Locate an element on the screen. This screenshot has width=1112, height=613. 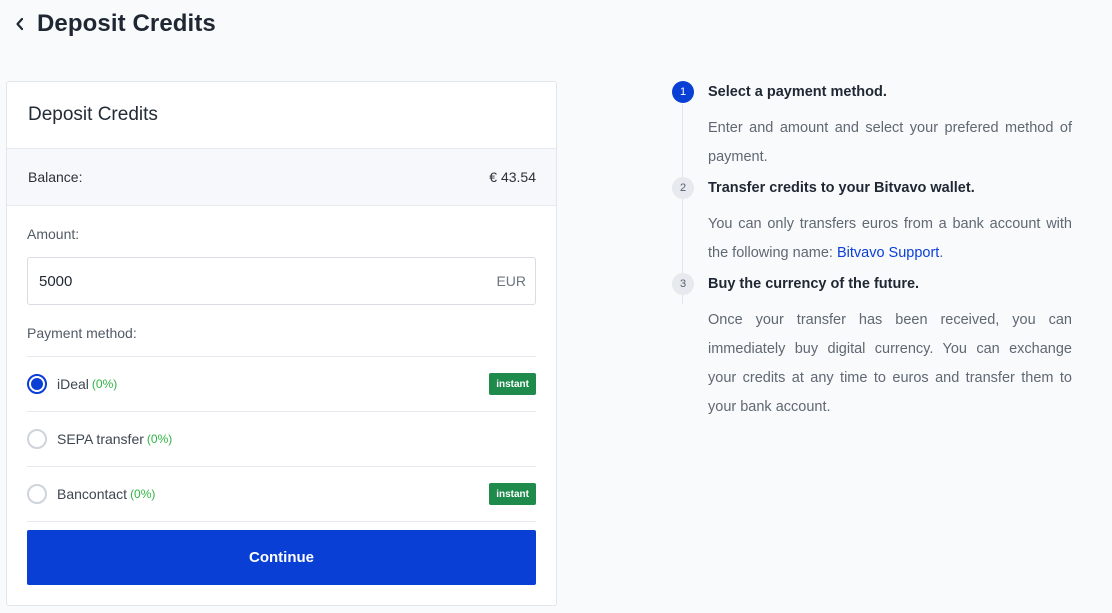
balance-value: € 43.54 is located at coordinates (512, 177).